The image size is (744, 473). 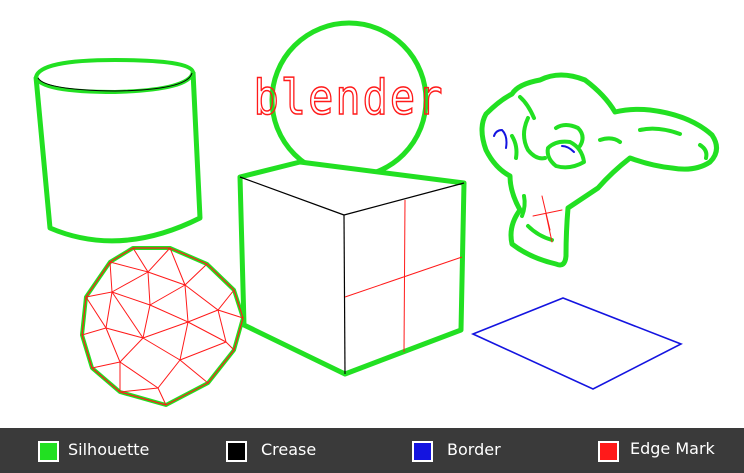 I want to click on plane-icon, so click(x=576, y=343).